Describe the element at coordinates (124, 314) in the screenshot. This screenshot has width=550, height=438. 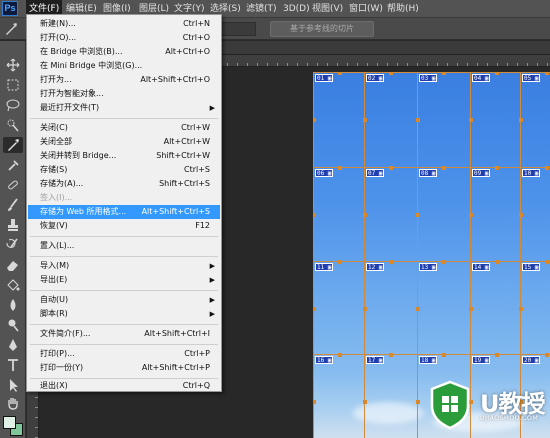
I see `menu-item-scripts: 脚本(R) ▶` at that location.